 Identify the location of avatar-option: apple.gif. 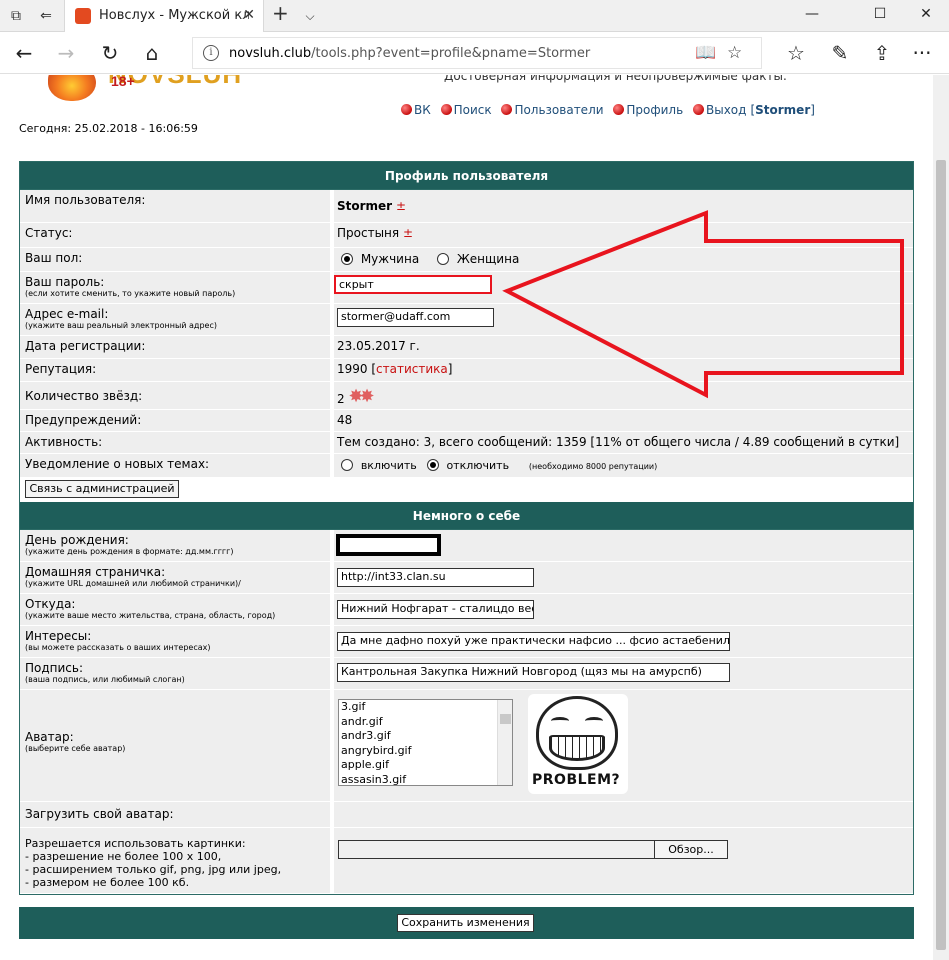
(425, 765).